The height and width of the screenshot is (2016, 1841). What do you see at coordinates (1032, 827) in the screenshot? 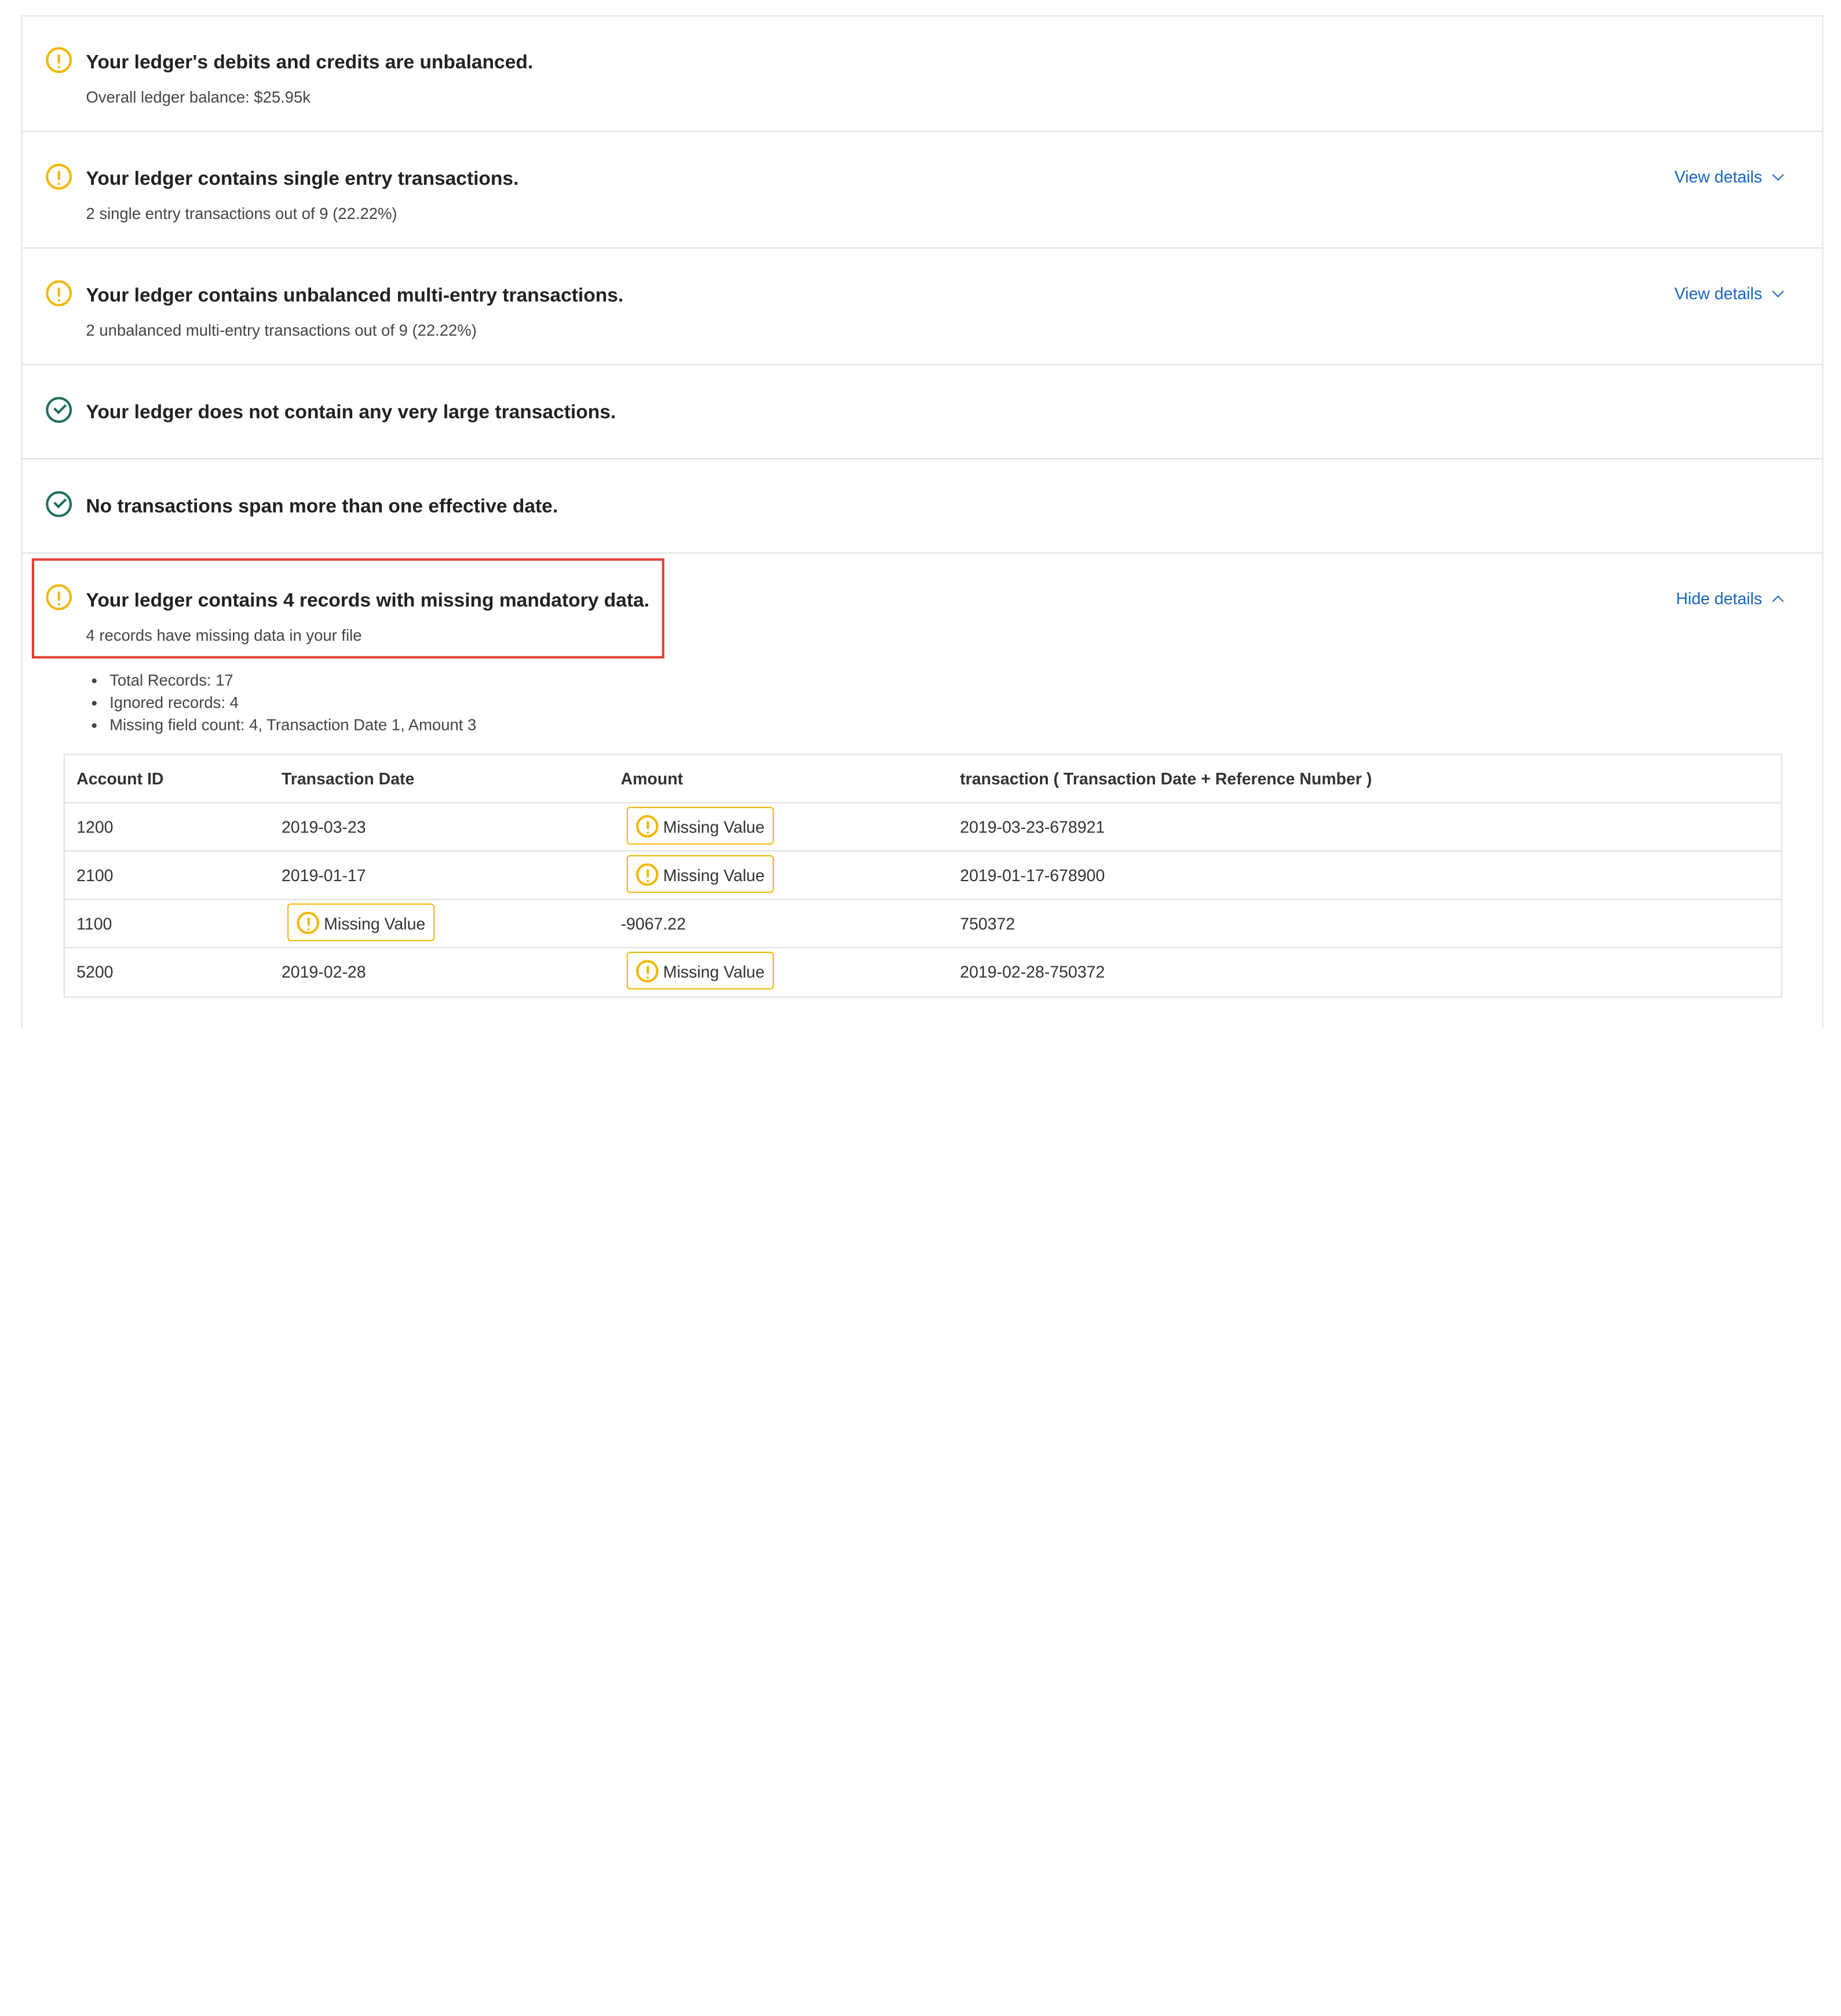
I see `cell-transaction: 2019-03-23-678921` at bounding box center [1032, 827].